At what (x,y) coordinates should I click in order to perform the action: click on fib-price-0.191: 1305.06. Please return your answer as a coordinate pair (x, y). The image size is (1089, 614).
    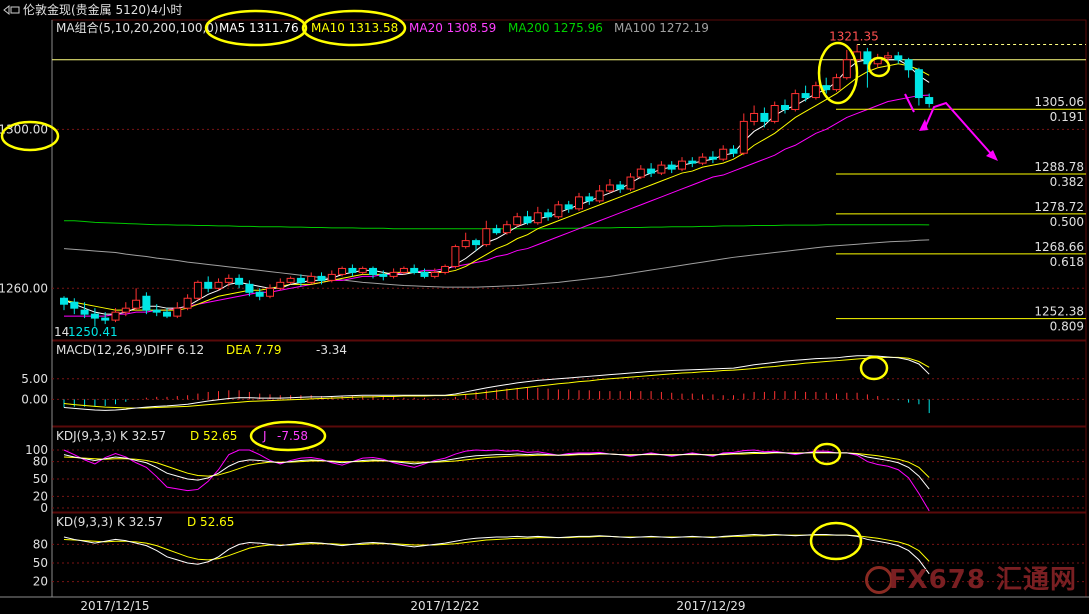
    Looking at the image, I should click on (1059, 102).